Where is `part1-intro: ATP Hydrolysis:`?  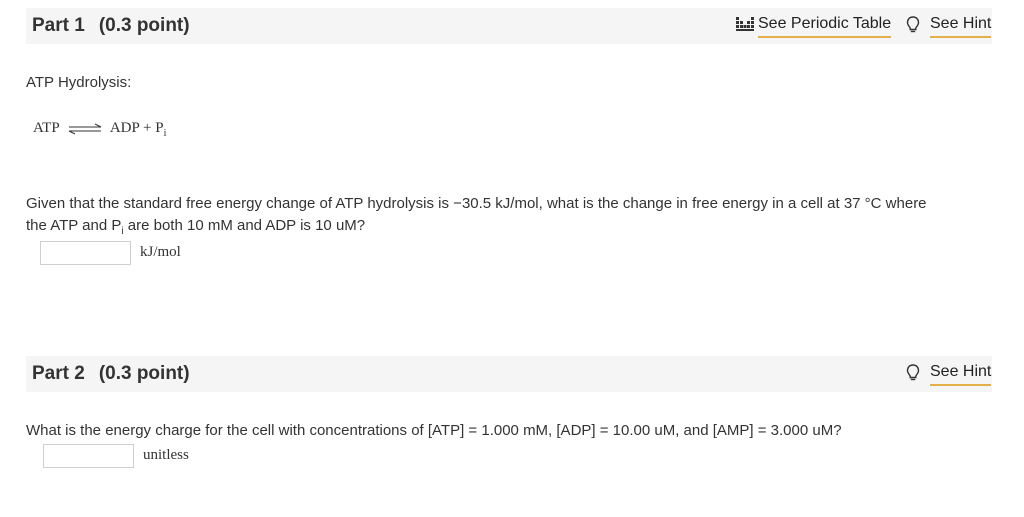
part1-intro: ATP Hydrolysis: is located at coordinates (79, 82).